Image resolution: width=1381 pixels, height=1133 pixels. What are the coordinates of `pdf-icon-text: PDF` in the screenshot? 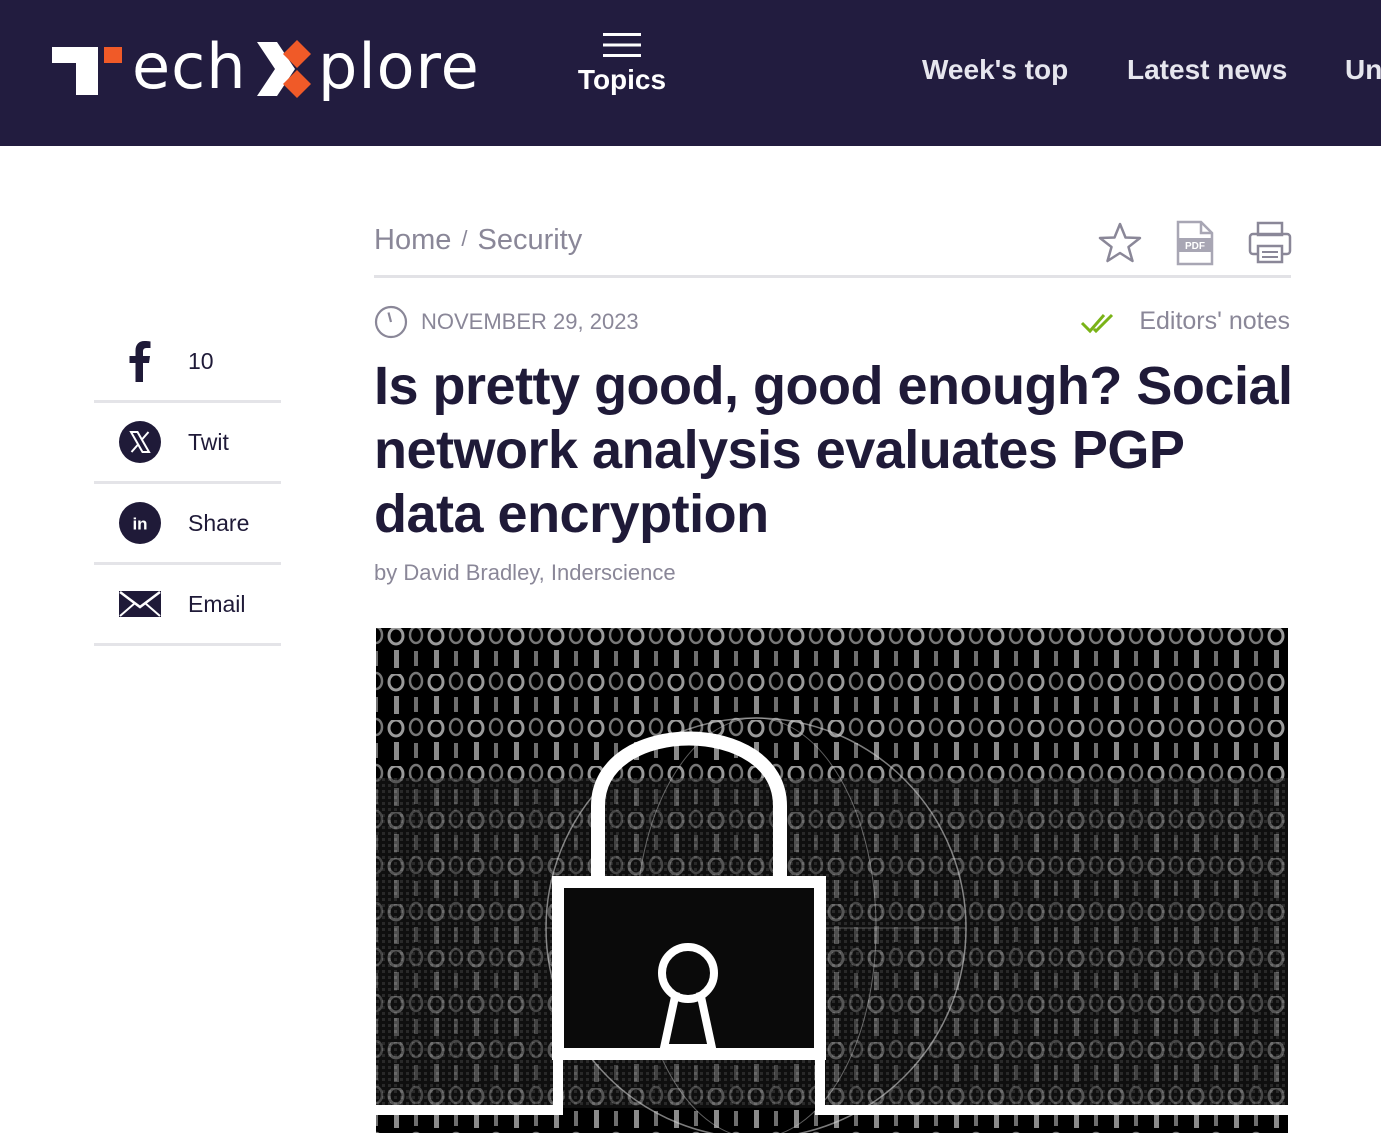 It's located at (1195, 246).